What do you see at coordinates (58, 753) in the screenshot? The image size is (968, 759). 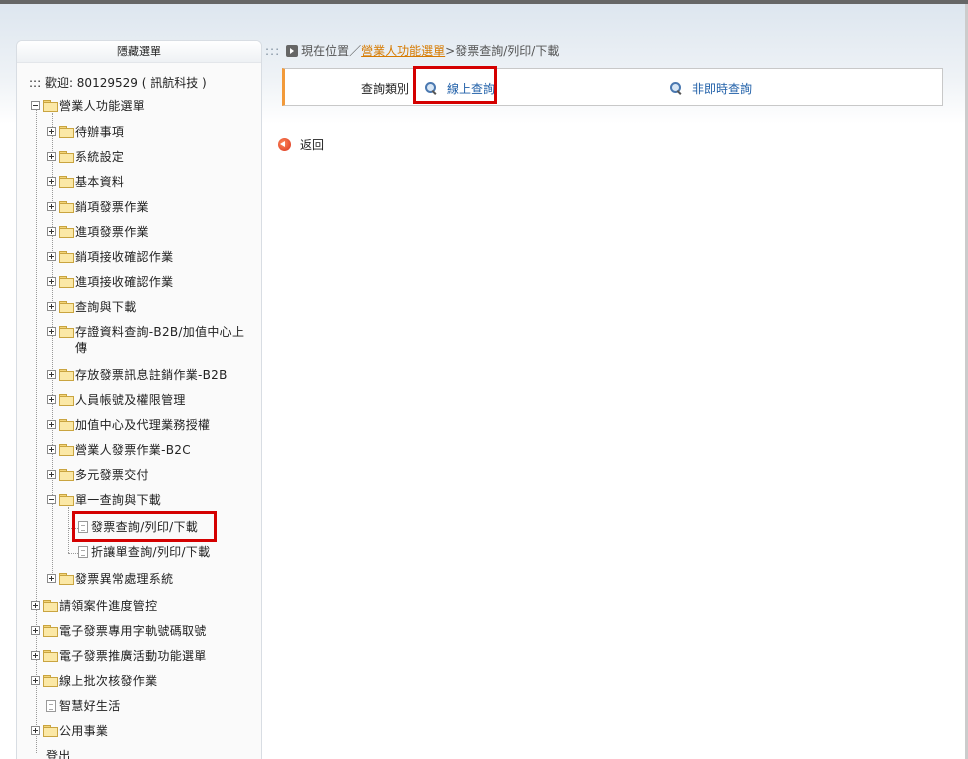 I see `menu-item-logout: 登出` at bounding box center [58, 753].